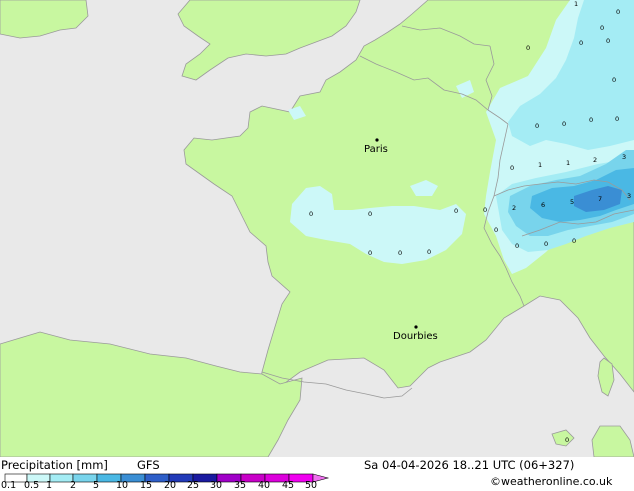  I want to click on city-paris-label: Paris, so click(376, 149).